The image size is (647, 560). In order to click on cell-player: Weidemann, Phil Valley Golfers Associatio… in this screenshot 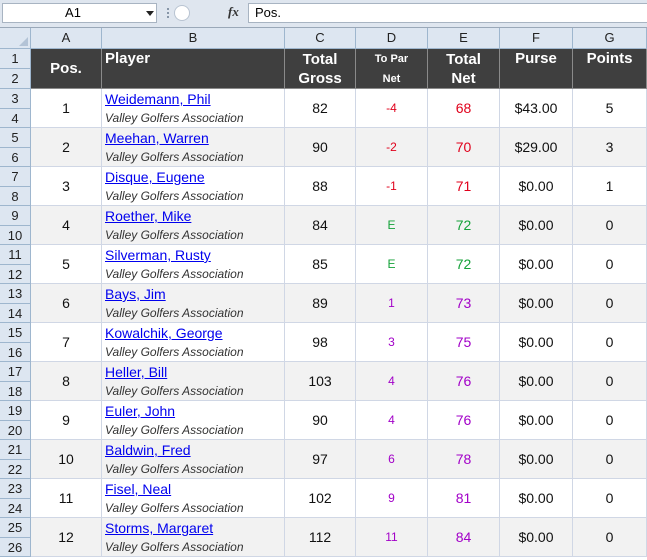, I will do `click(193, 108)`.